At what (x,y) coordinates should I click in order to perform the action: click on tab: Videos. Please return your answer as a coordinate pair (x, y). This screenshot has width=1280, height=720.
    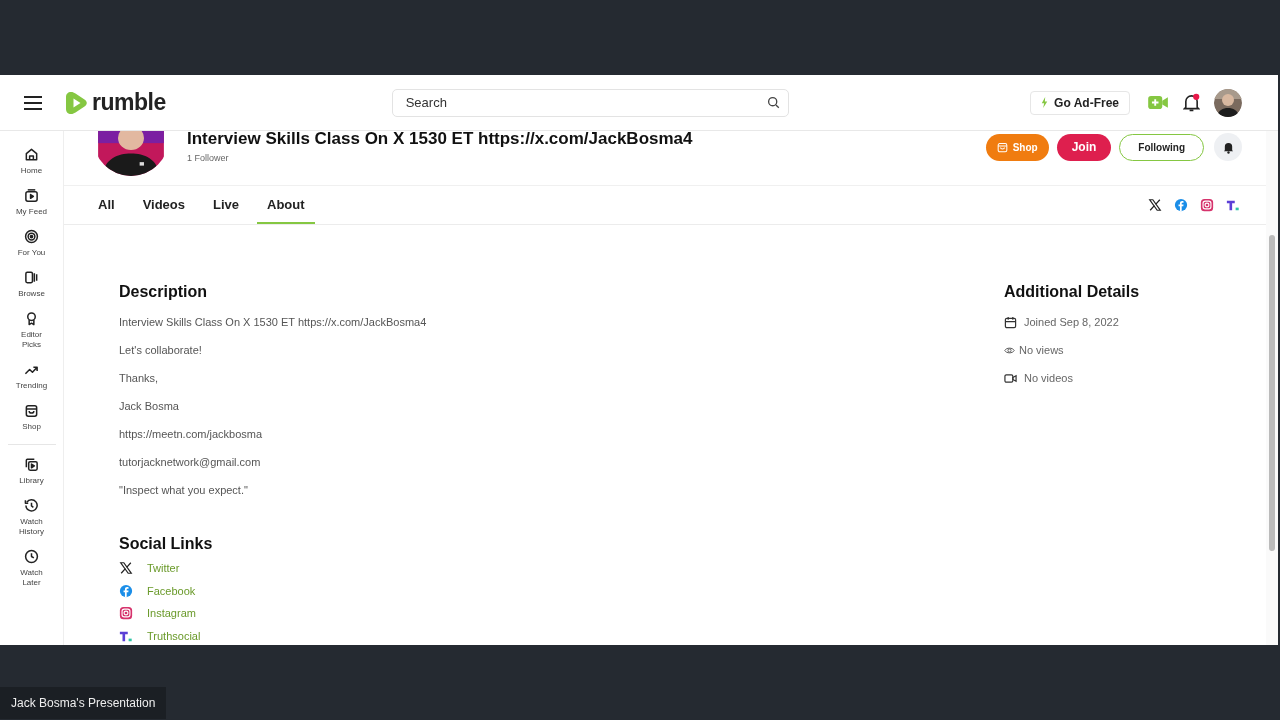
    Looking at the image, I should click on (163, 205).